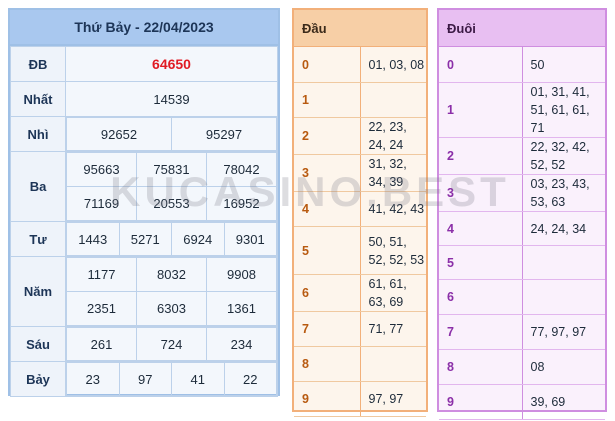 This screenshot has height=421, width=615. I want to click on head-key: 6, so click(327, 293).